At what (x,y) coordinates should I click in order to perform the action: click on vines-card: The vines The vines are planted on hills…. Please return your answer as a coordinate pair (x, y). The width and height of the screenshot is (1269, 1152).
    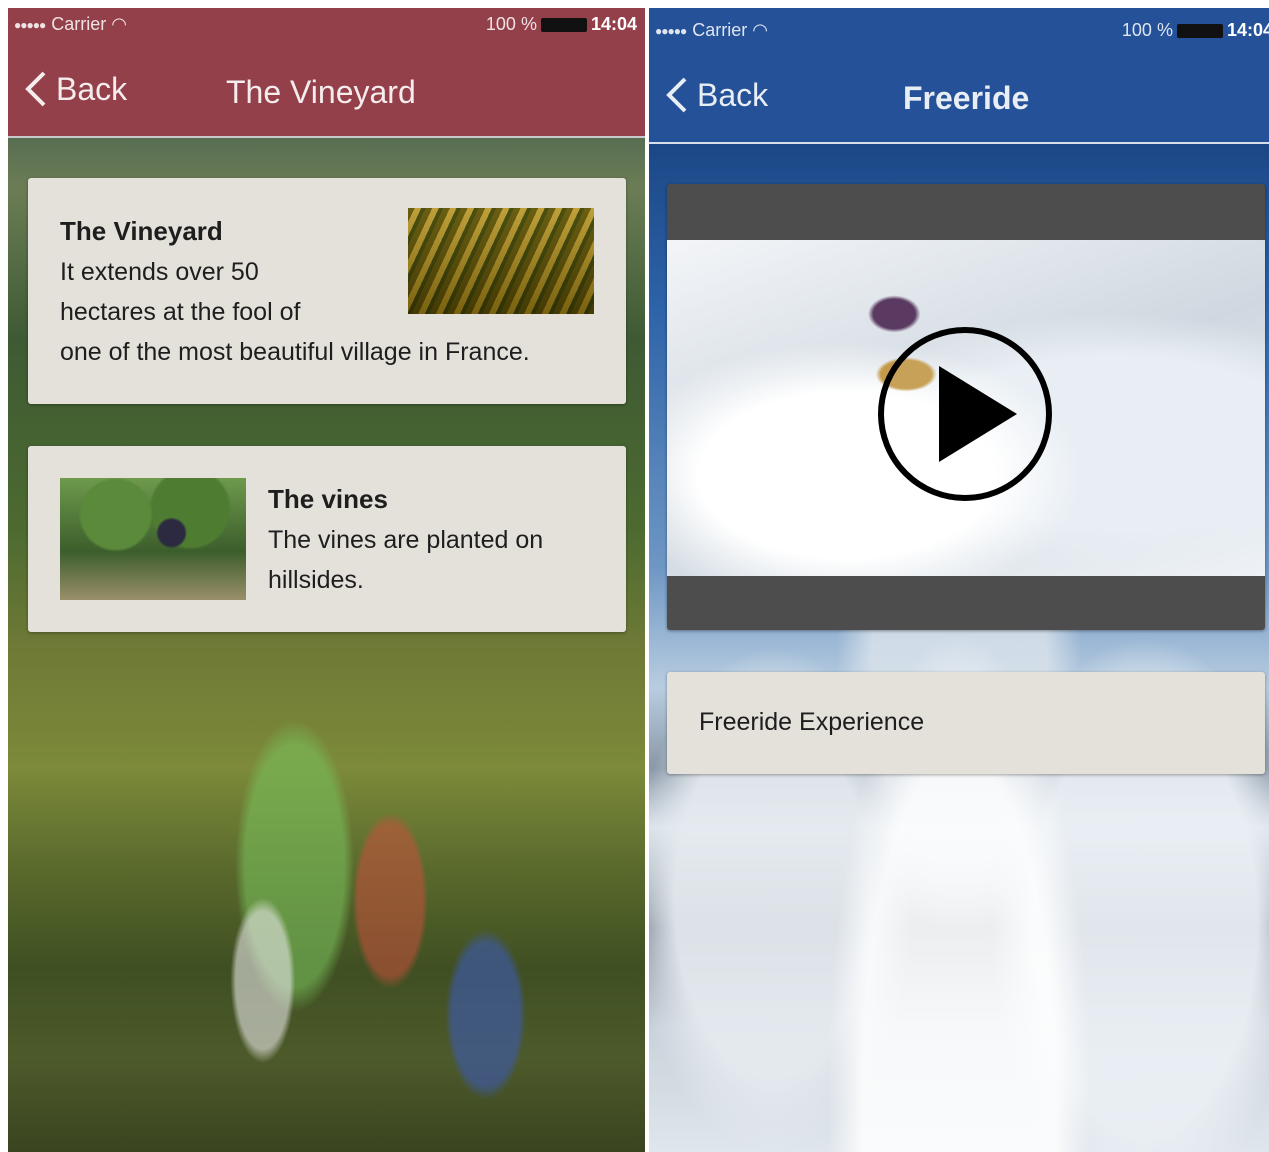
    Looking at the image, I should click on (327, 539).